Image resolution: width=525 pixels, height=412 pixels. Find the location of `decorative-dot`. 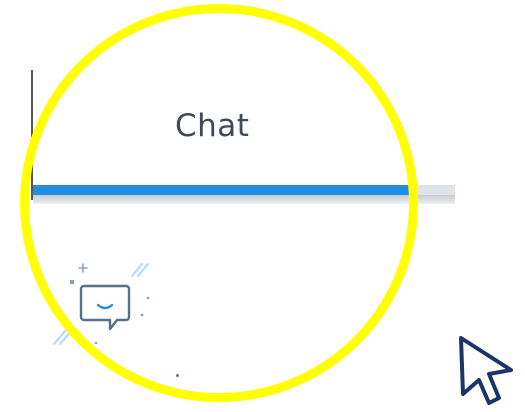

decorative-dot is located at coordinates (177, 375).